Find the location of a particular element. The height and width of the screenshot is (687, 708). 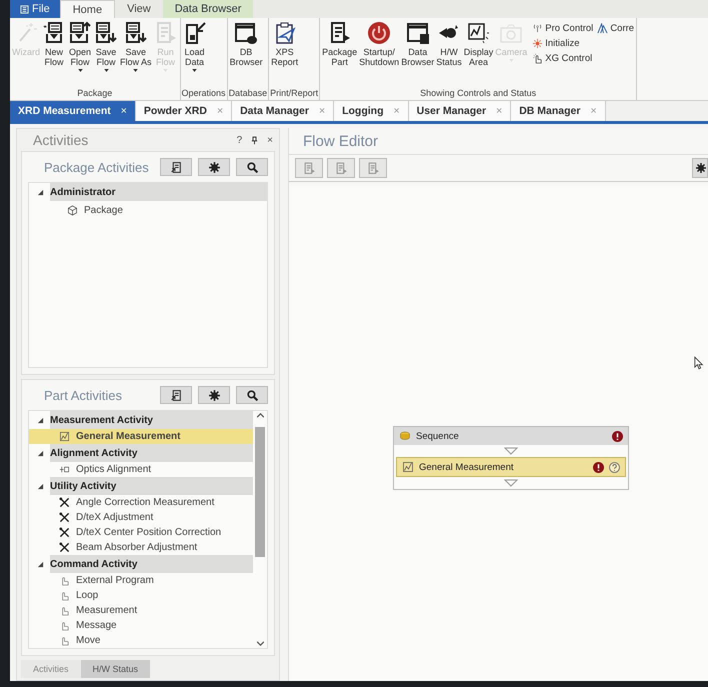

step-label: General Measurement is located at coordinates (467, 467).